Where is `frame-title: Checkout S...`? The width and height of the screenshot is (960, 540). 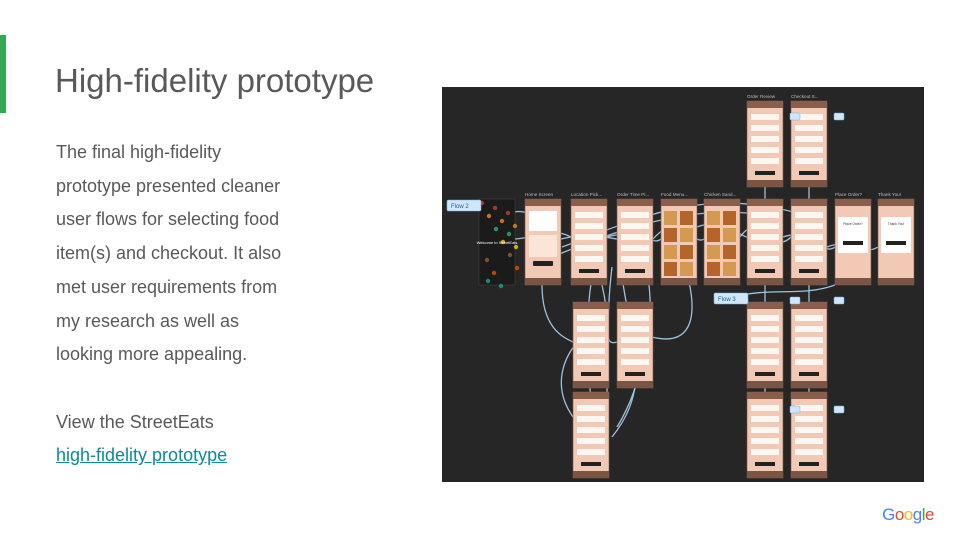 frame-title: Checkout S... is located at coordinates (805, 96).